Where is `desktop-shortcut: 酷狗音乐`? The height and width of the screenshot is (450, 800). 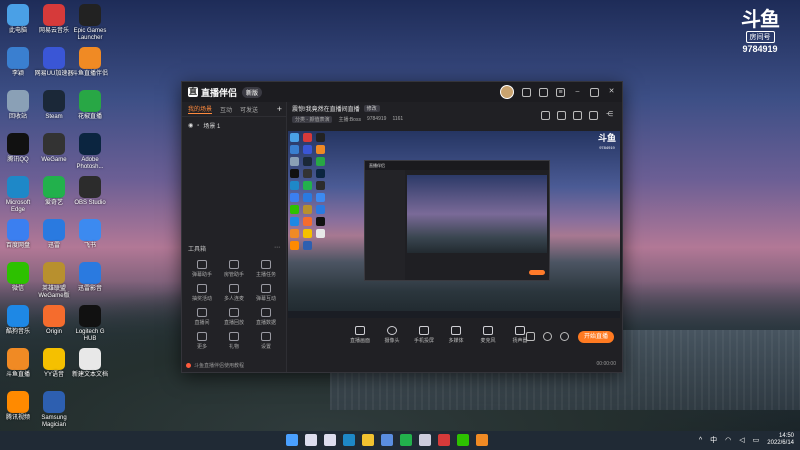
desktop-shortcut: 酷狗音乐 is located at coordinates (19, 320).